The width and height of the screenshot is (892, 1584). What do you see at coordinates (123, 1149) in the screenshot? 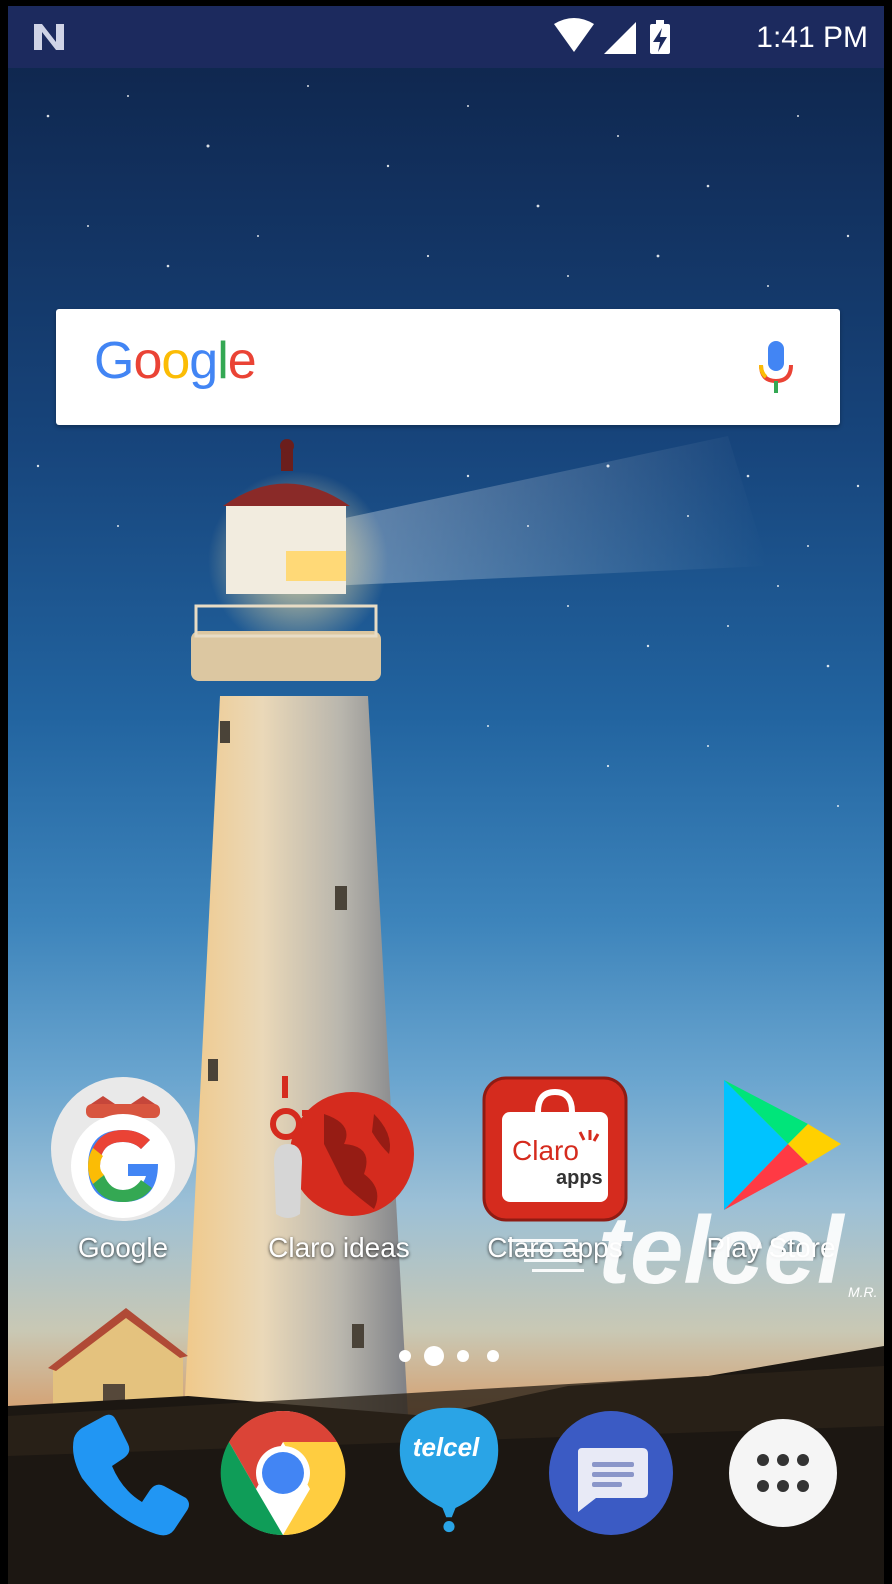
I see `google-app-icon` at bounding box center [123, 1149].